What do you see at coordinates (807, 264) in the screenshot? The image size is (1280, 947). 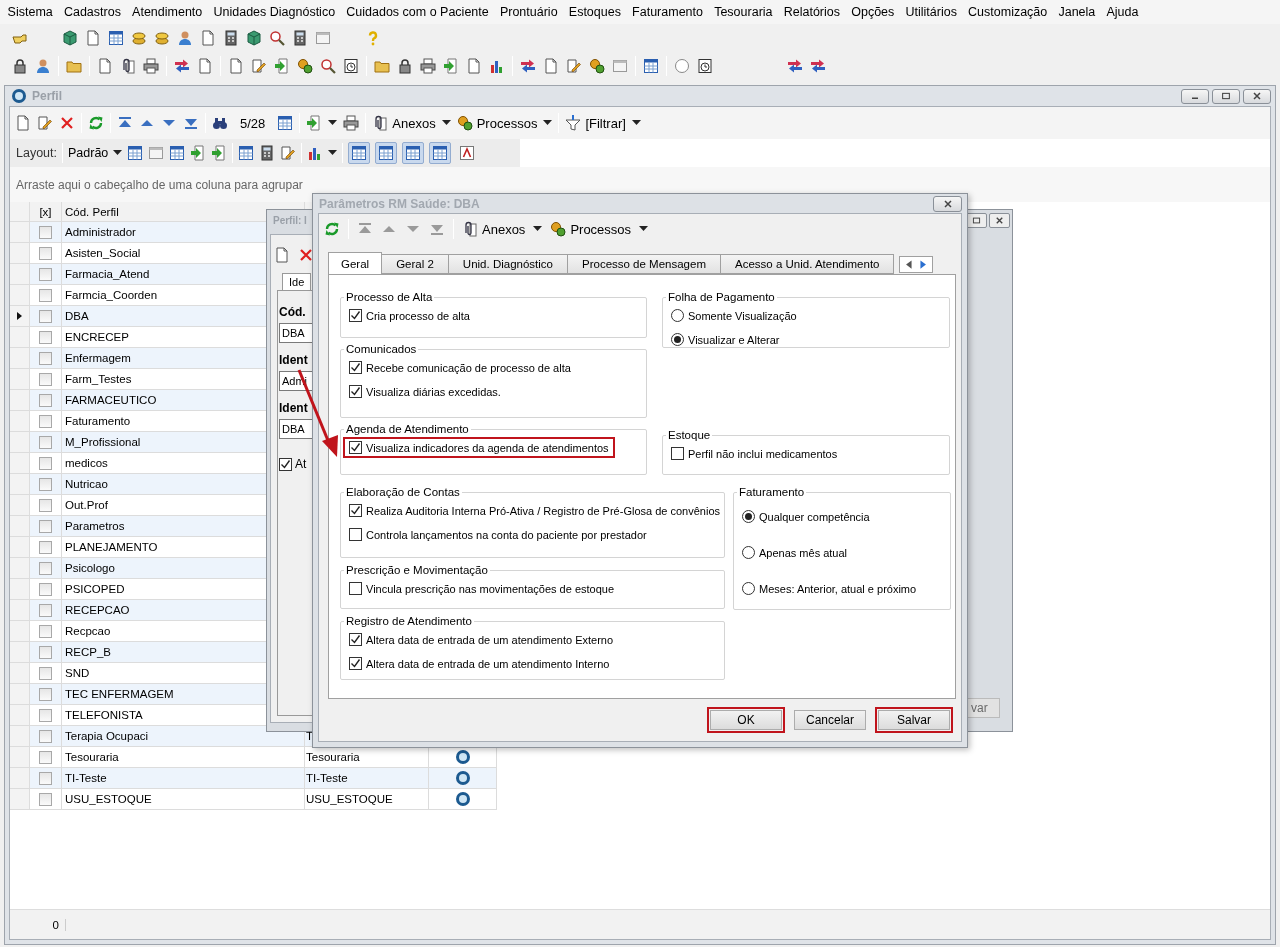 I see `tab: Acesso a Unid. Atendimento` at bounding box center [807, 264].